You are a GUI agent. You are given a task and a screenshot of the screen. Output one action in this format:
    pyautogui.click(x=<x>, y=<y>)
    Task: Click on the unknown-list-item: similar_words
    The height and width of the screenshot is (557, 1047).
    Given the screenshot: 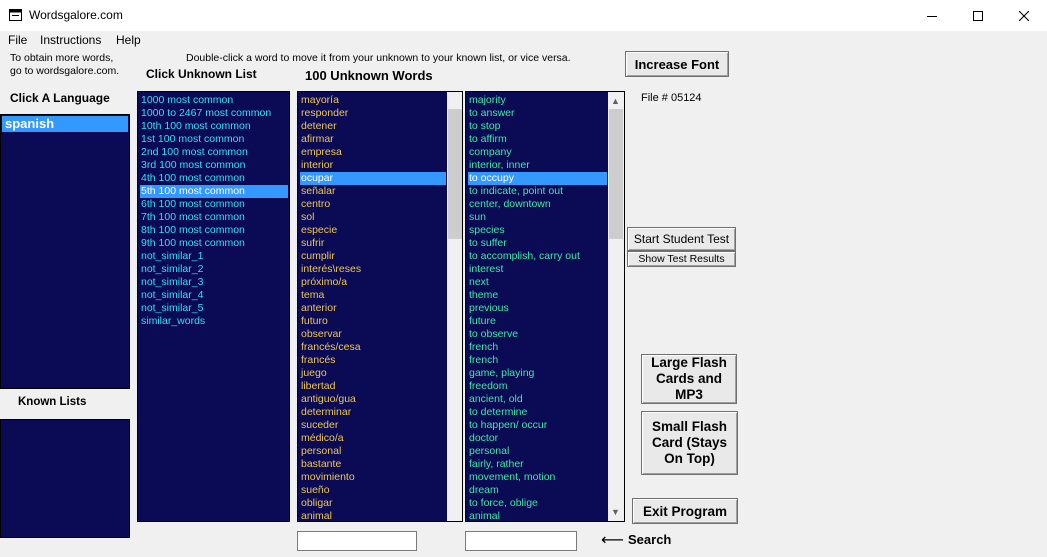 What is the action you would take?
    pyautogui.click(x=214, y=321)
    